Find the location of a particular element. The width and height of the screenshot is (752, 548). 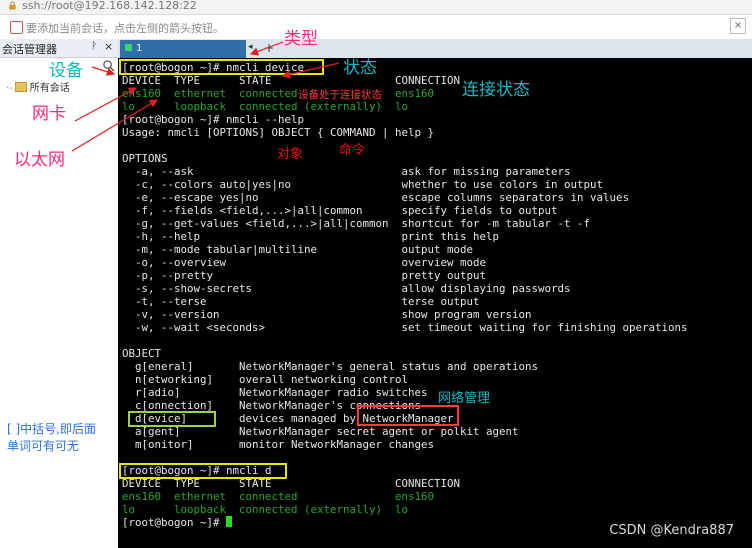

terminal-line: DEVICE TYPE STATE CONNECTION is located at coordinates (291, 80).